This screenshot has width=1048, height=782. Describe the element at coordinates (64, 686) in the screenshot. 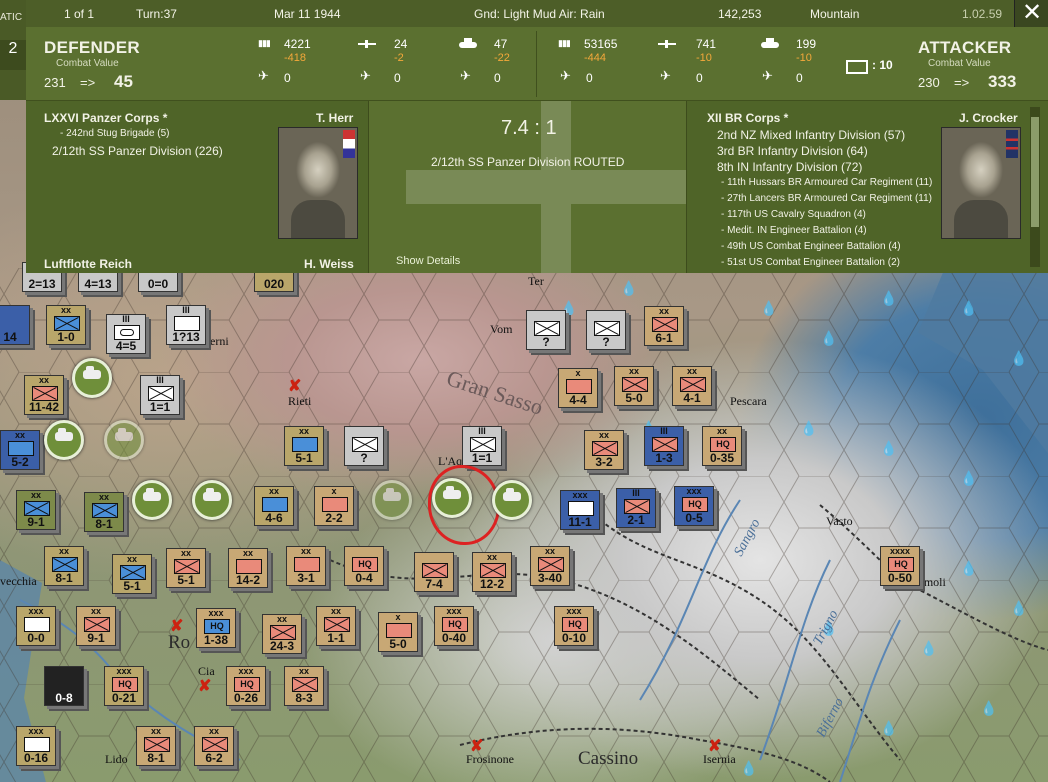

I see `unit-counter: 0-8` at that location.